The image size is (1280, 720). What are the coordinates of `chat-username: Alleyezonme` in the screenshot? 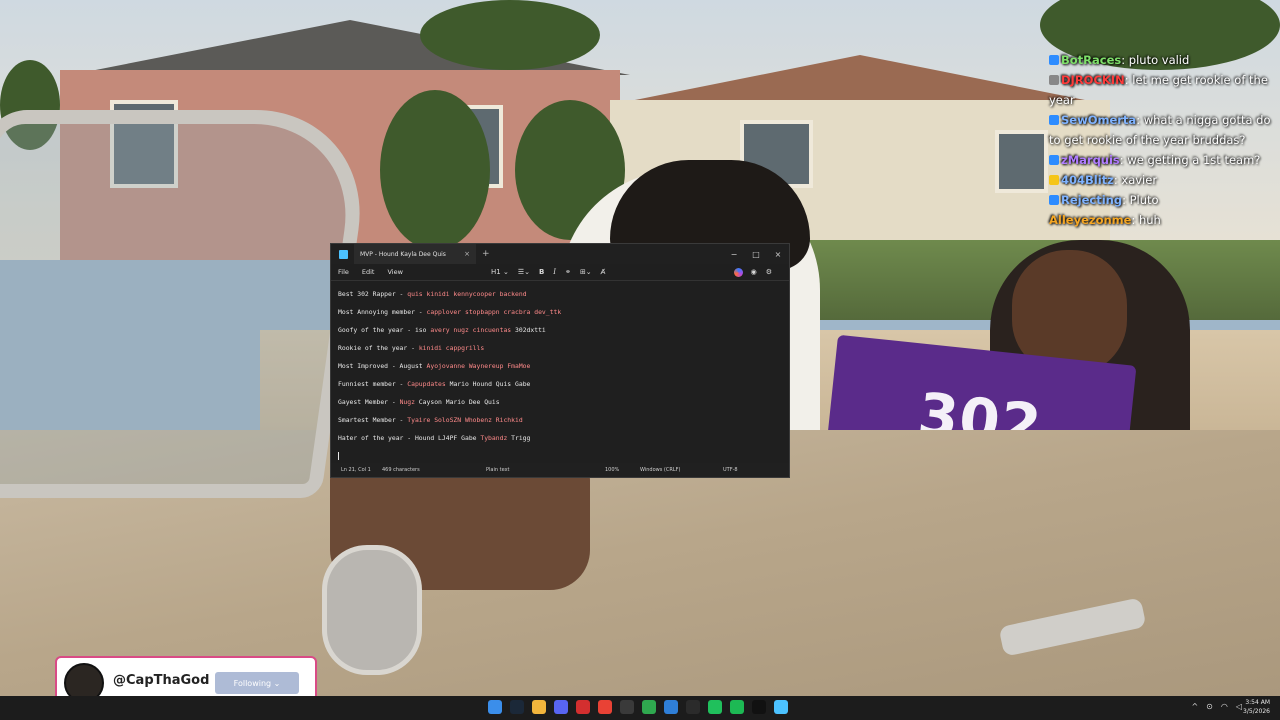 It's located at (1090, 220).